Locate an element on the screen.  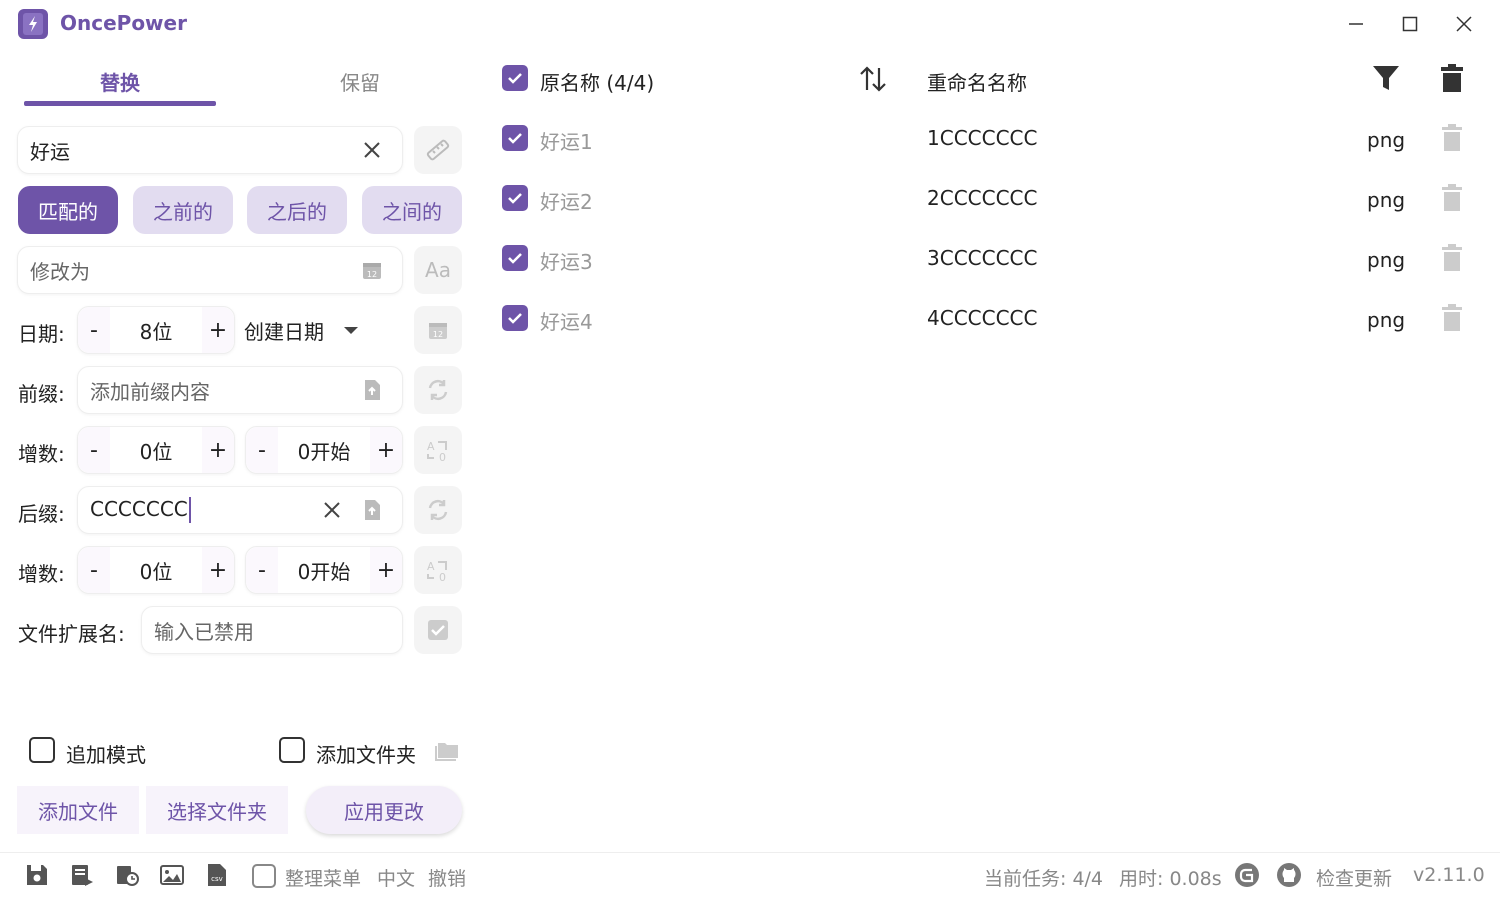
prefix-input: 添加前缀内容 is located at coordinates (240, 390).